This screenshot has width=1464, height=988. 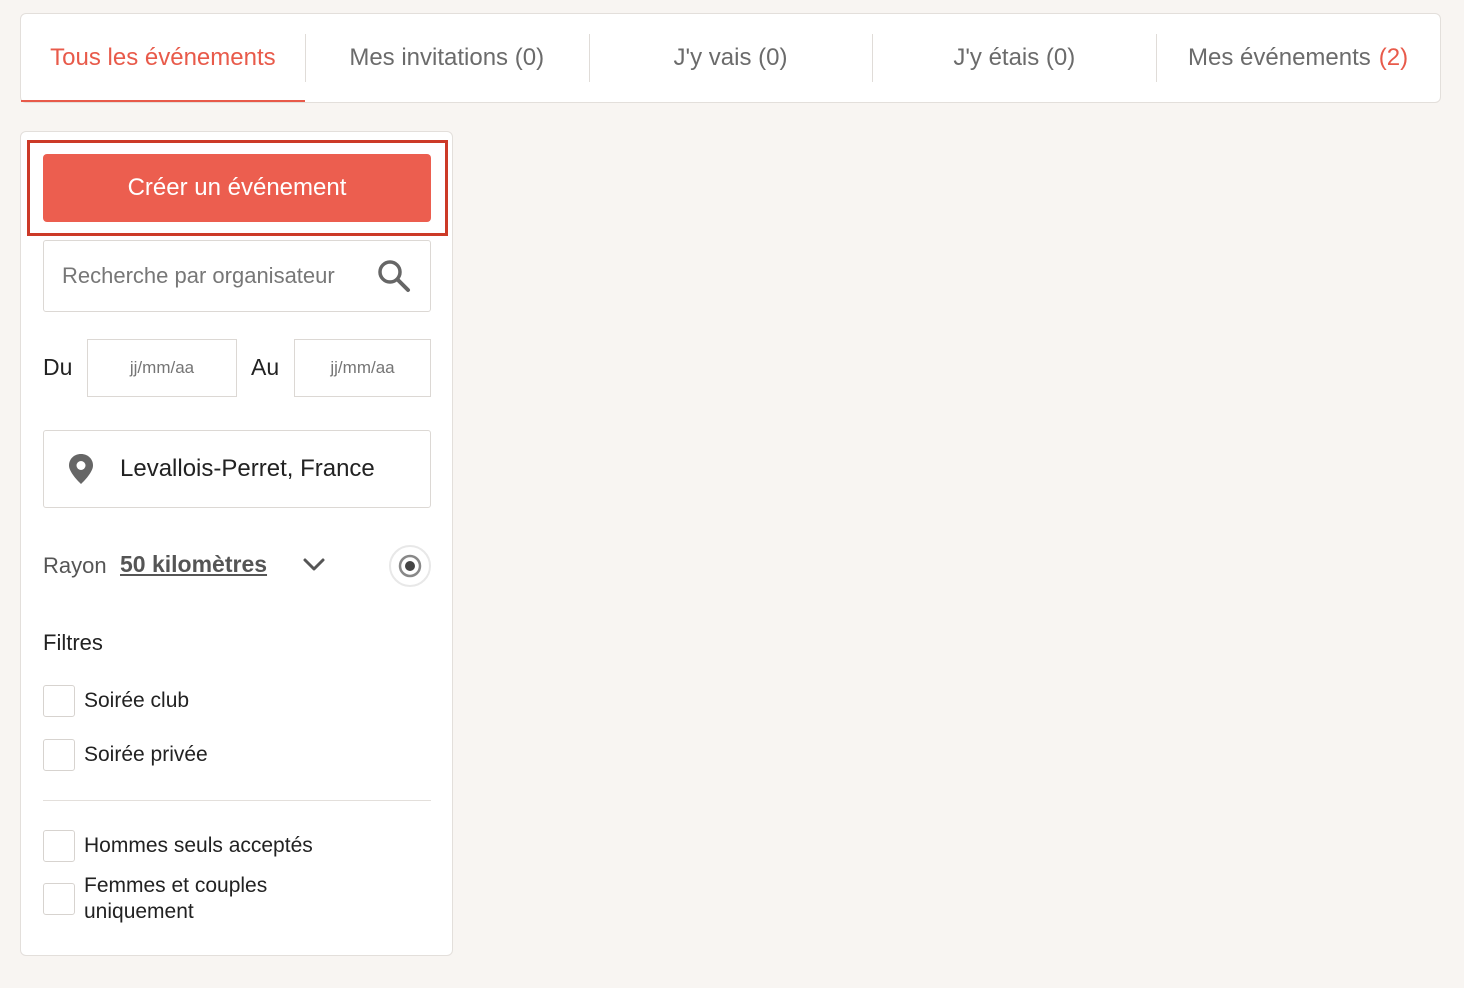 I want to click on filter-women-couples-checkbox, so click(x=59, y=899).